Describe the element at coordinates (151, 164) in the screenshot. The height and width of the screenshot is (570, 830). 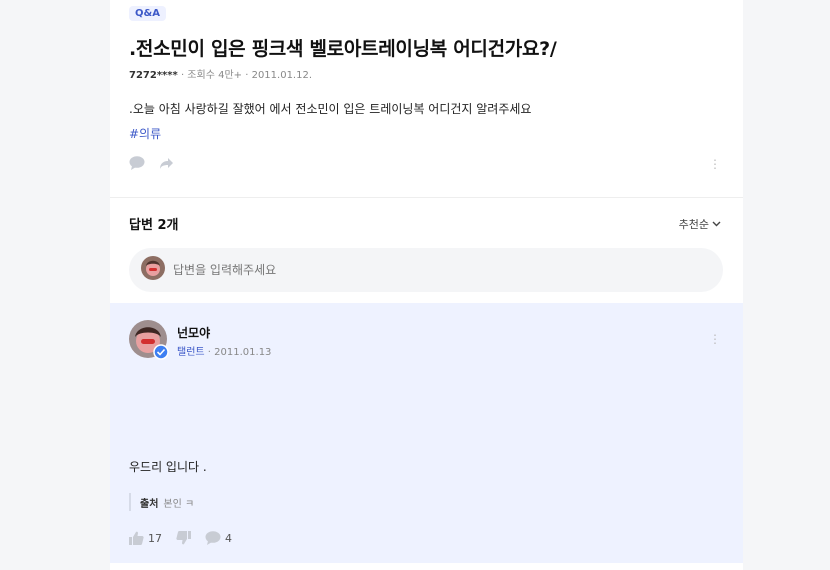
I see `question-actions` at that location.